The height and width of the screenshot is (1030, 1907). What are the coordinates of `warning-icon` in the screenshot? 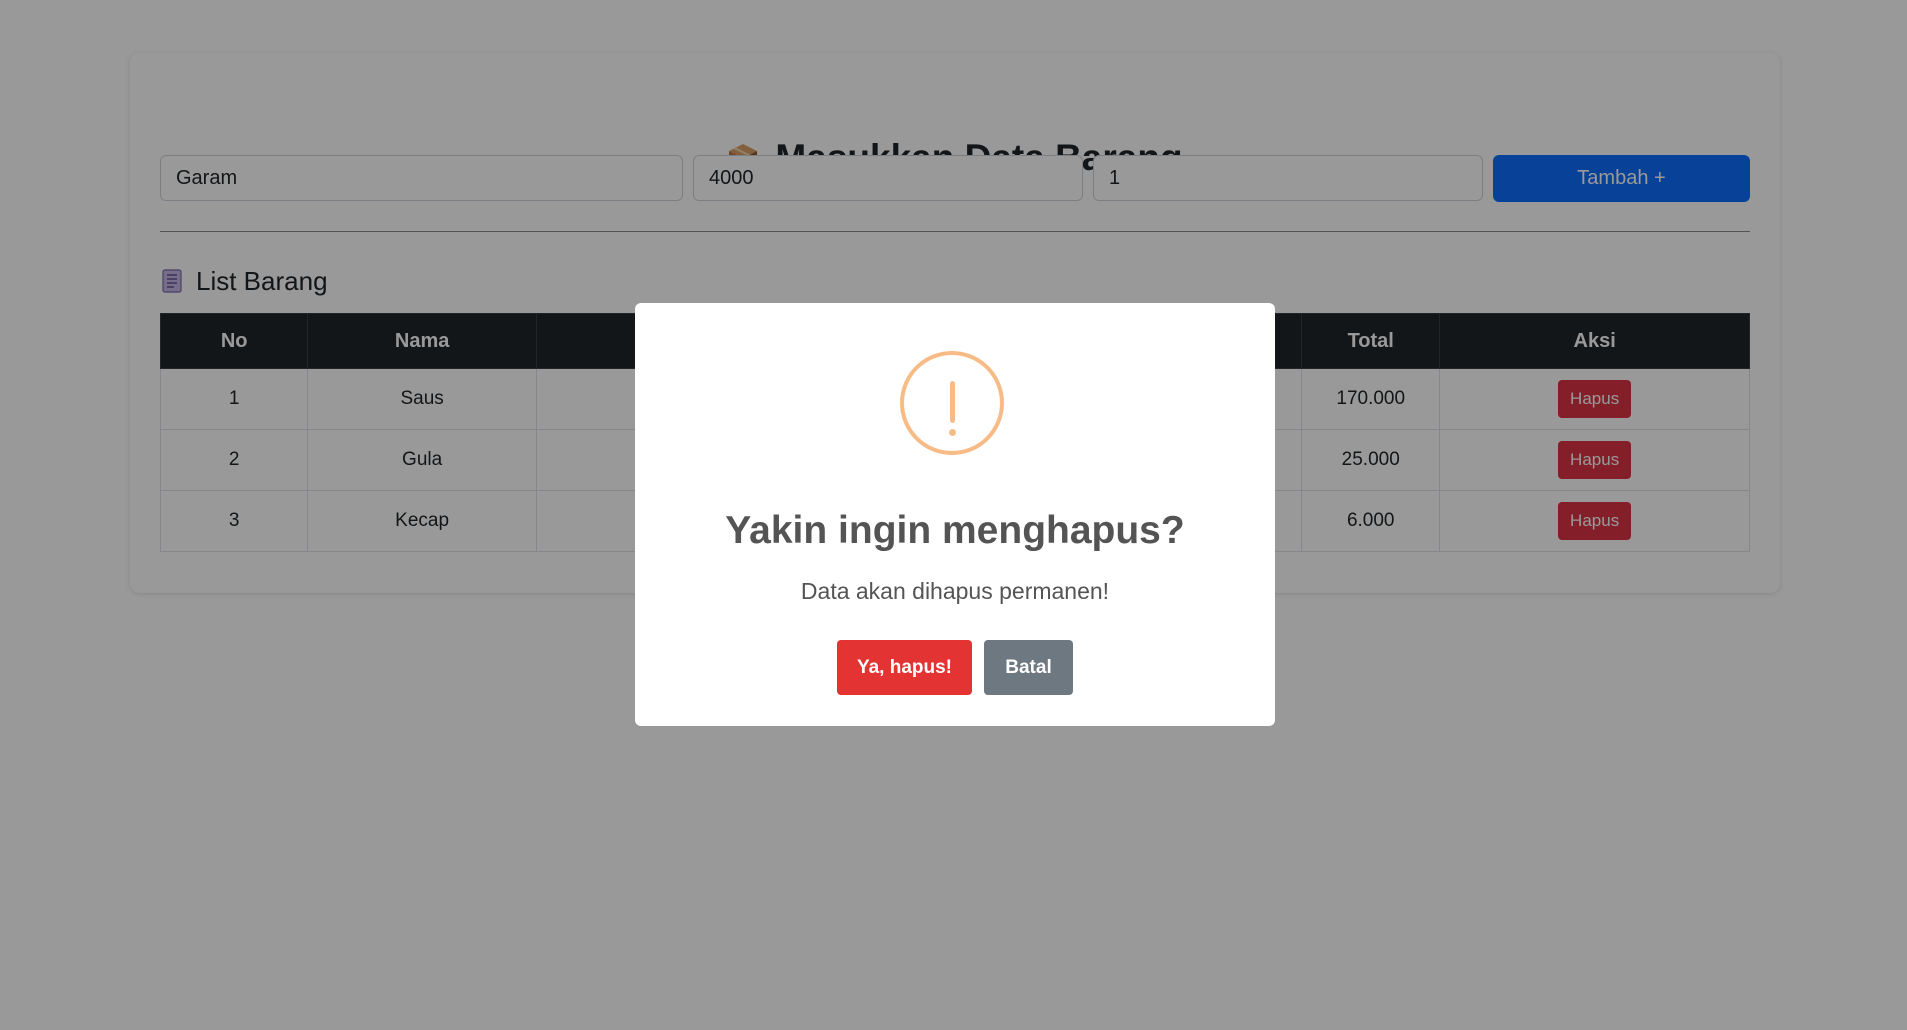 It's located at (952, 403).